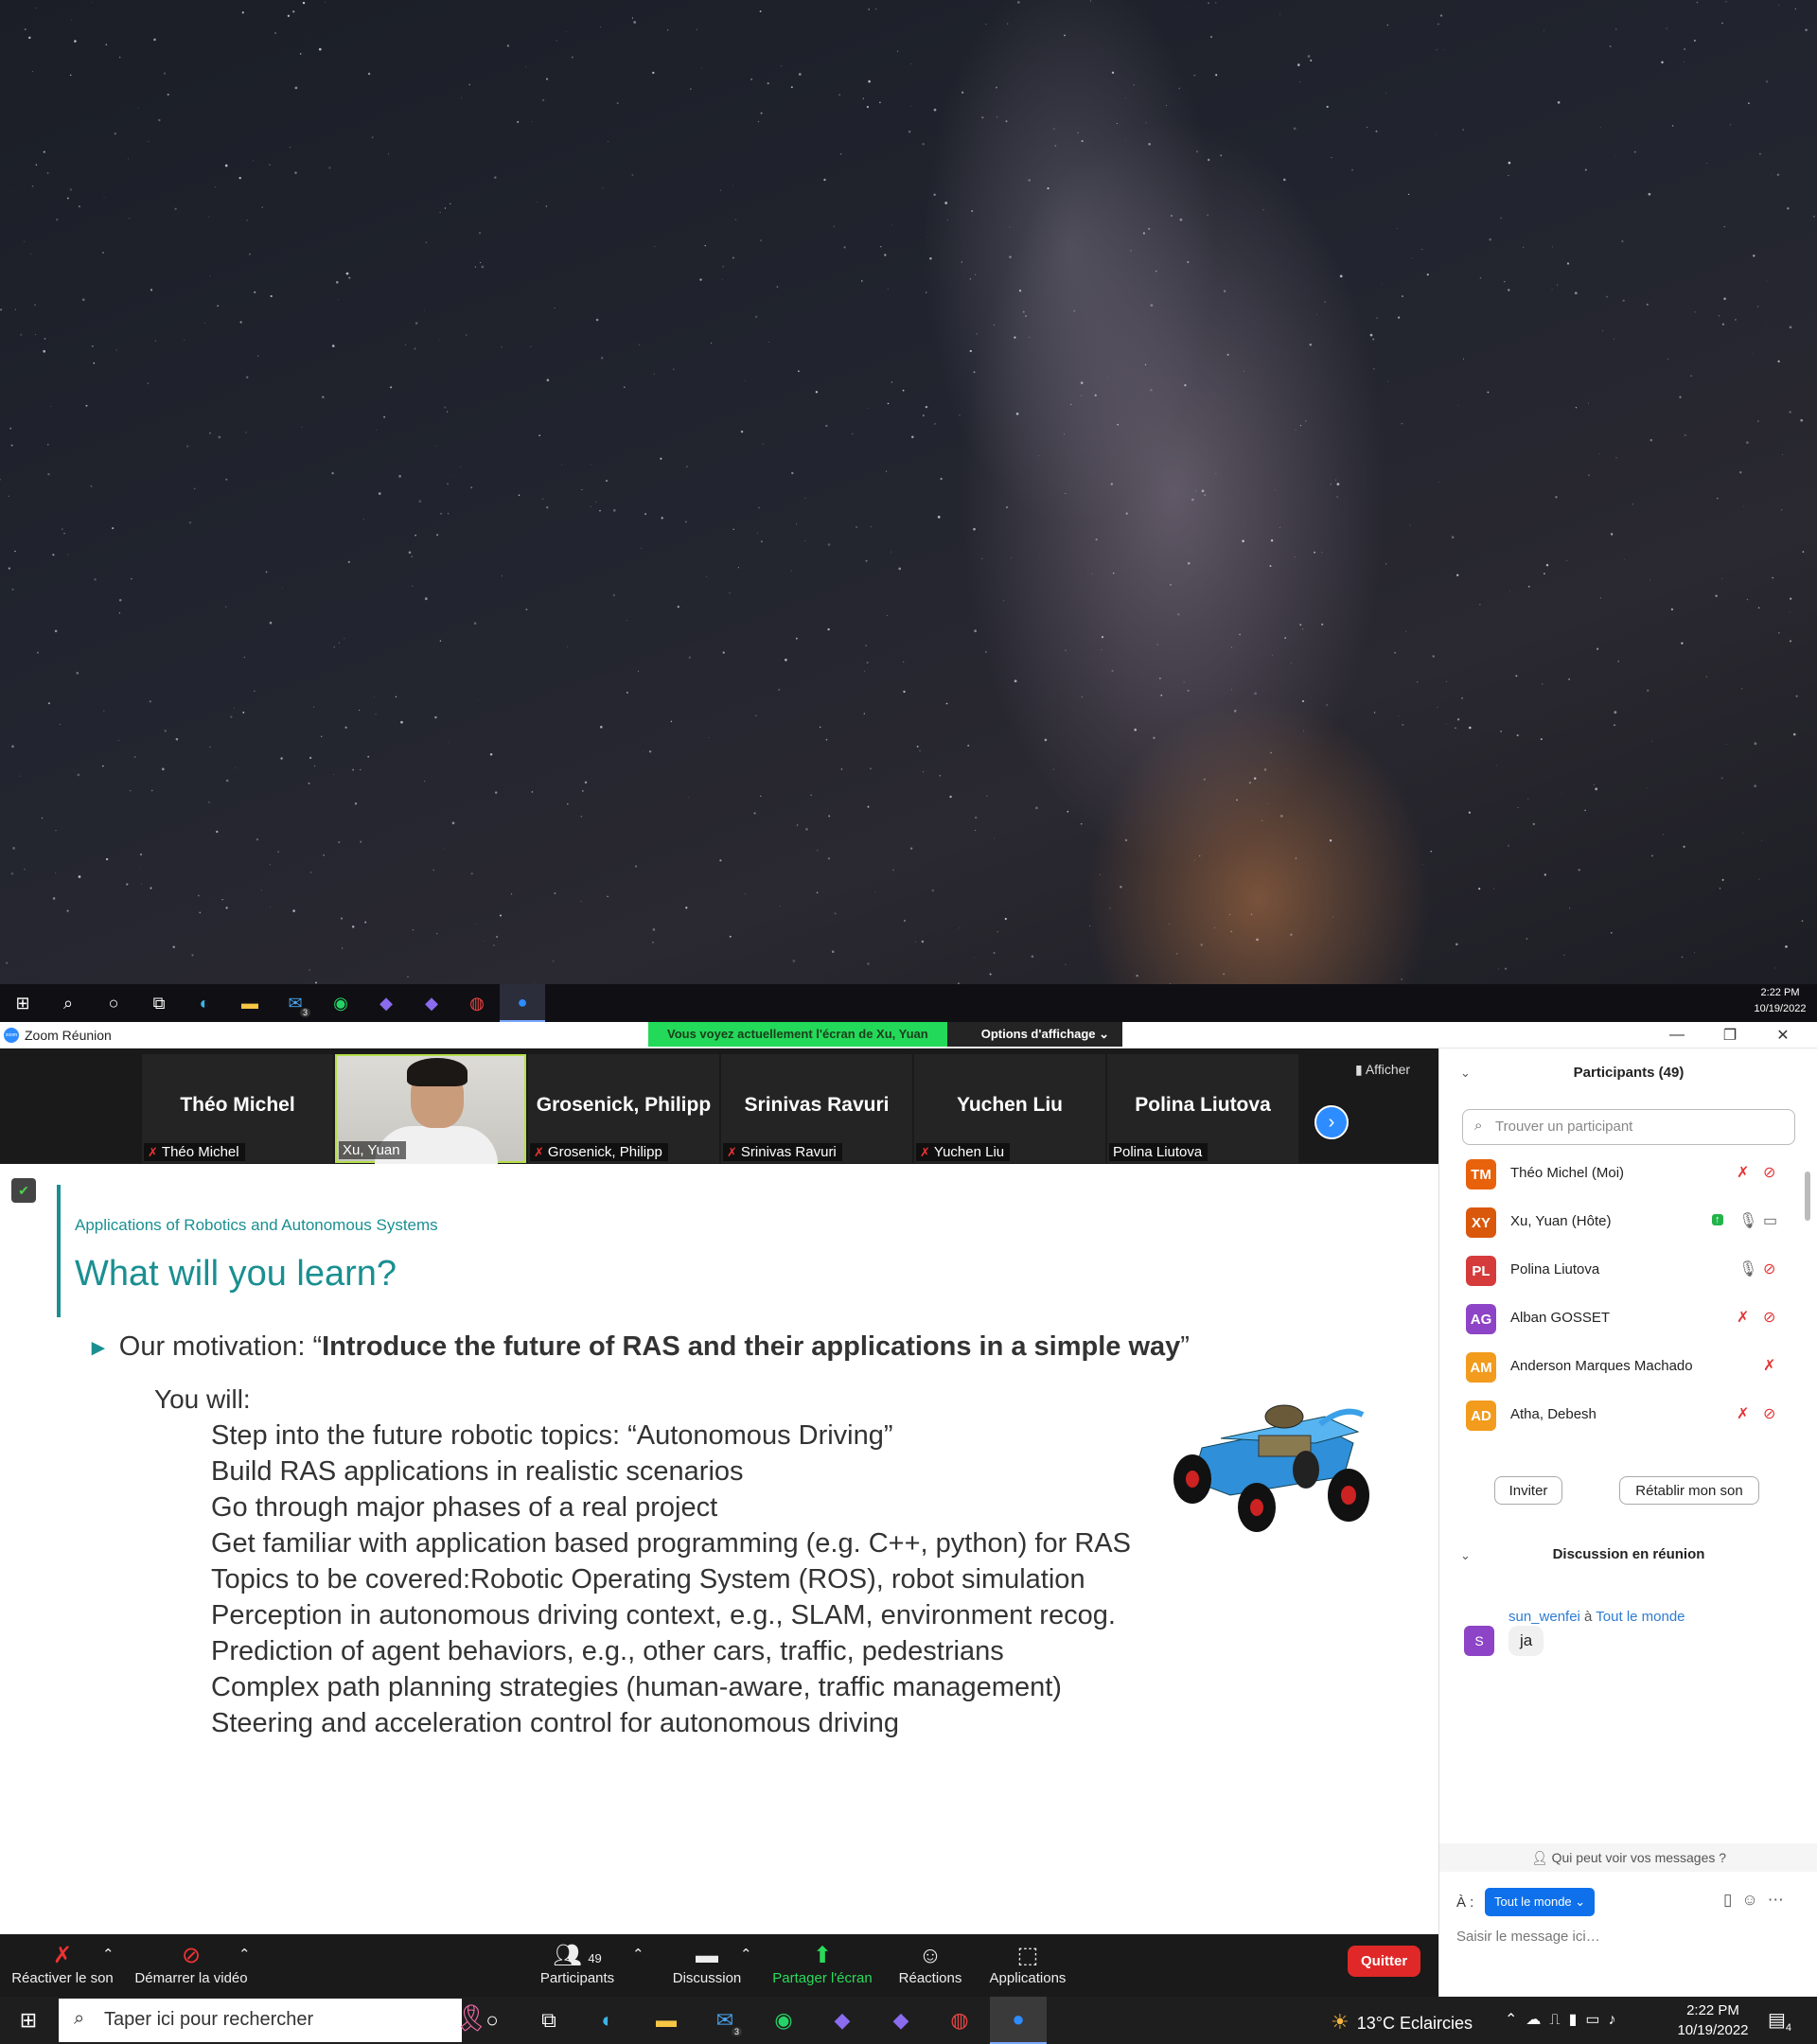 Image resolution: width=1817 pixels, height=2044 pixels. I want to click on invite-button: Inviter, so click(1528, 1490).